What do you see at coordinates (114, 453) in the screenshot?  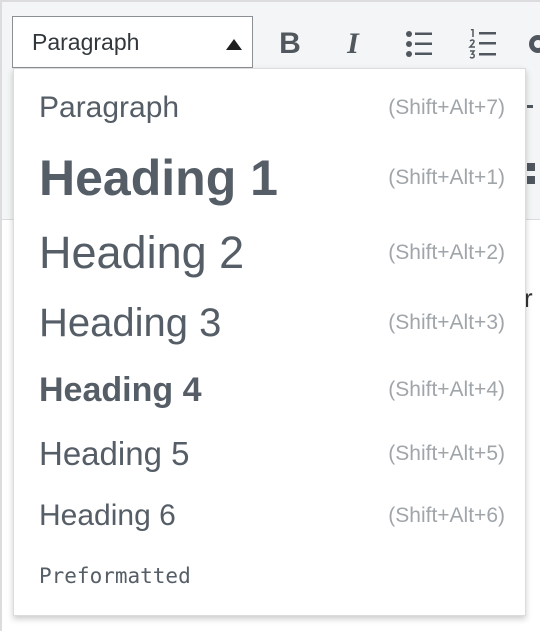 I see `menu-item-label: Heading 5` at bounding box center [114, 453].